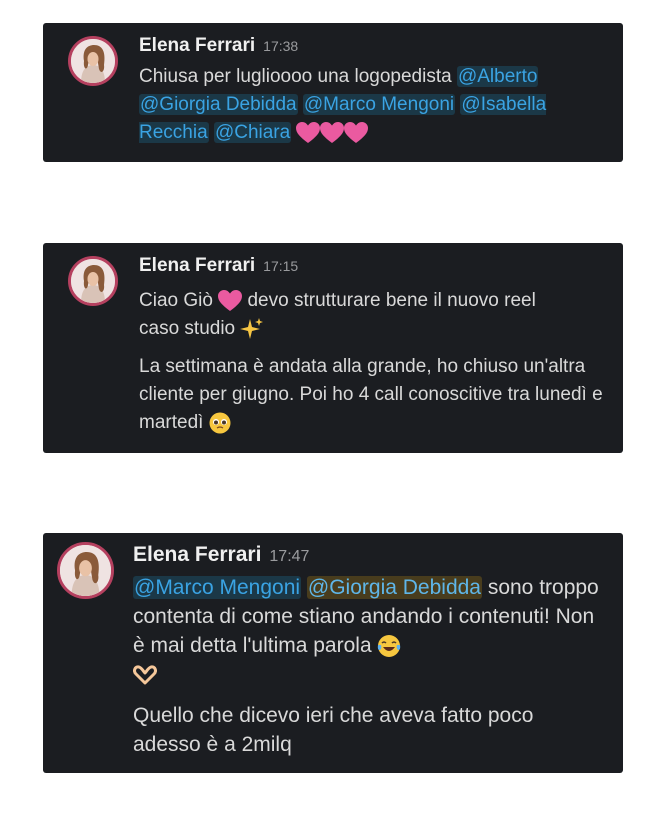 Image resolution: width=646 pixels, height=840 pixels. I want to click on timestamp: 17:15, so click(280, 266).